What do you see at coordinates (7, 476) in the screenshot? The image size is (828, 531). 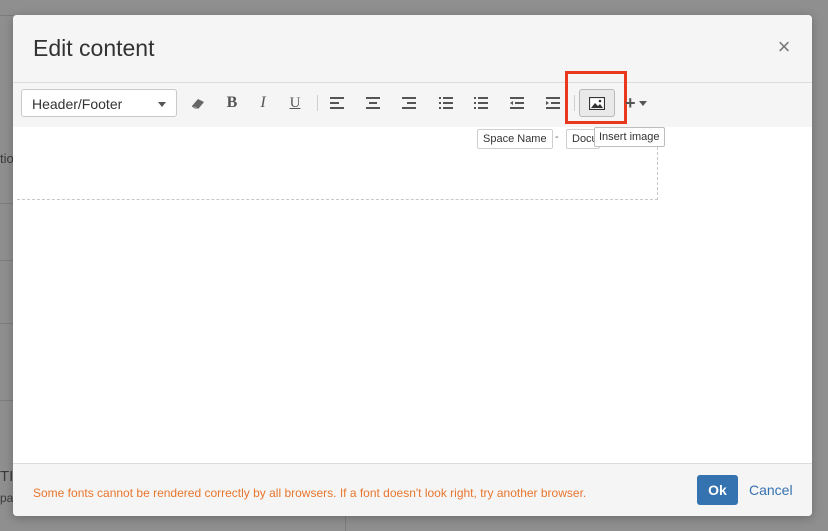 I see `background-text: TI` at bounding box center [7, 476].